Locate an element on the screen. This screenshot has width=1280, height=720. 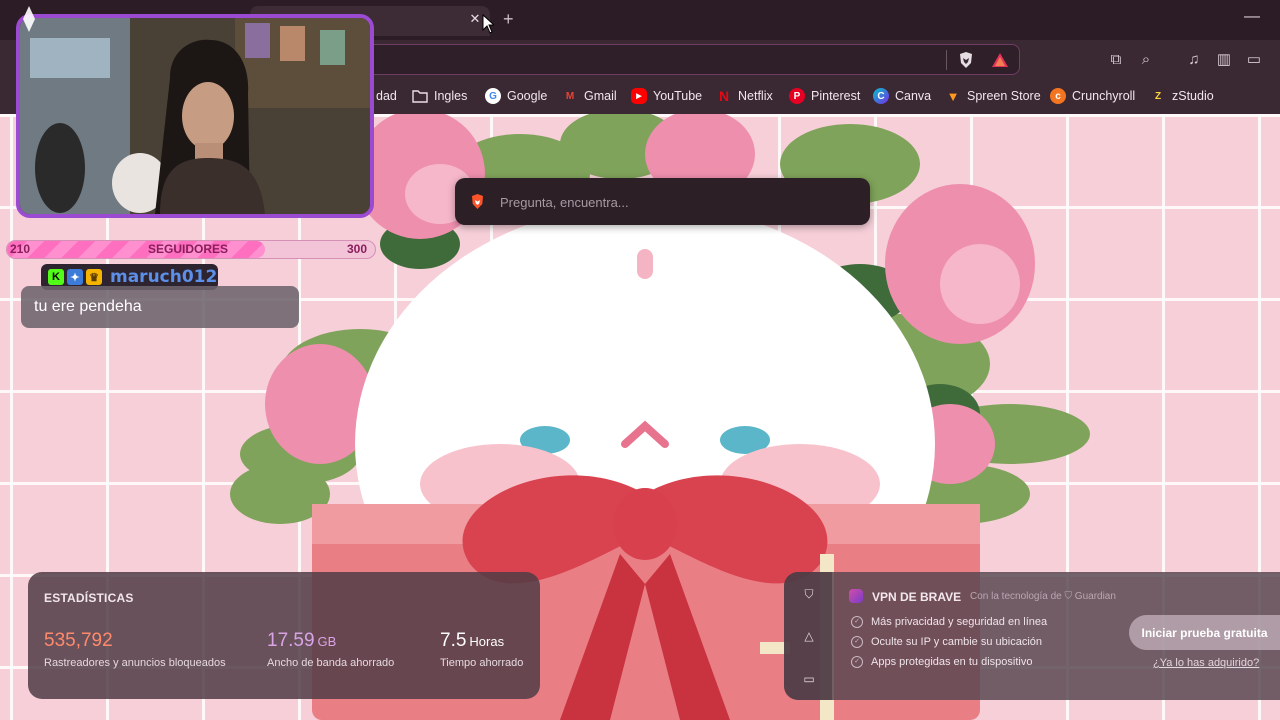
folder-icon is located at coordinates (420, 96).